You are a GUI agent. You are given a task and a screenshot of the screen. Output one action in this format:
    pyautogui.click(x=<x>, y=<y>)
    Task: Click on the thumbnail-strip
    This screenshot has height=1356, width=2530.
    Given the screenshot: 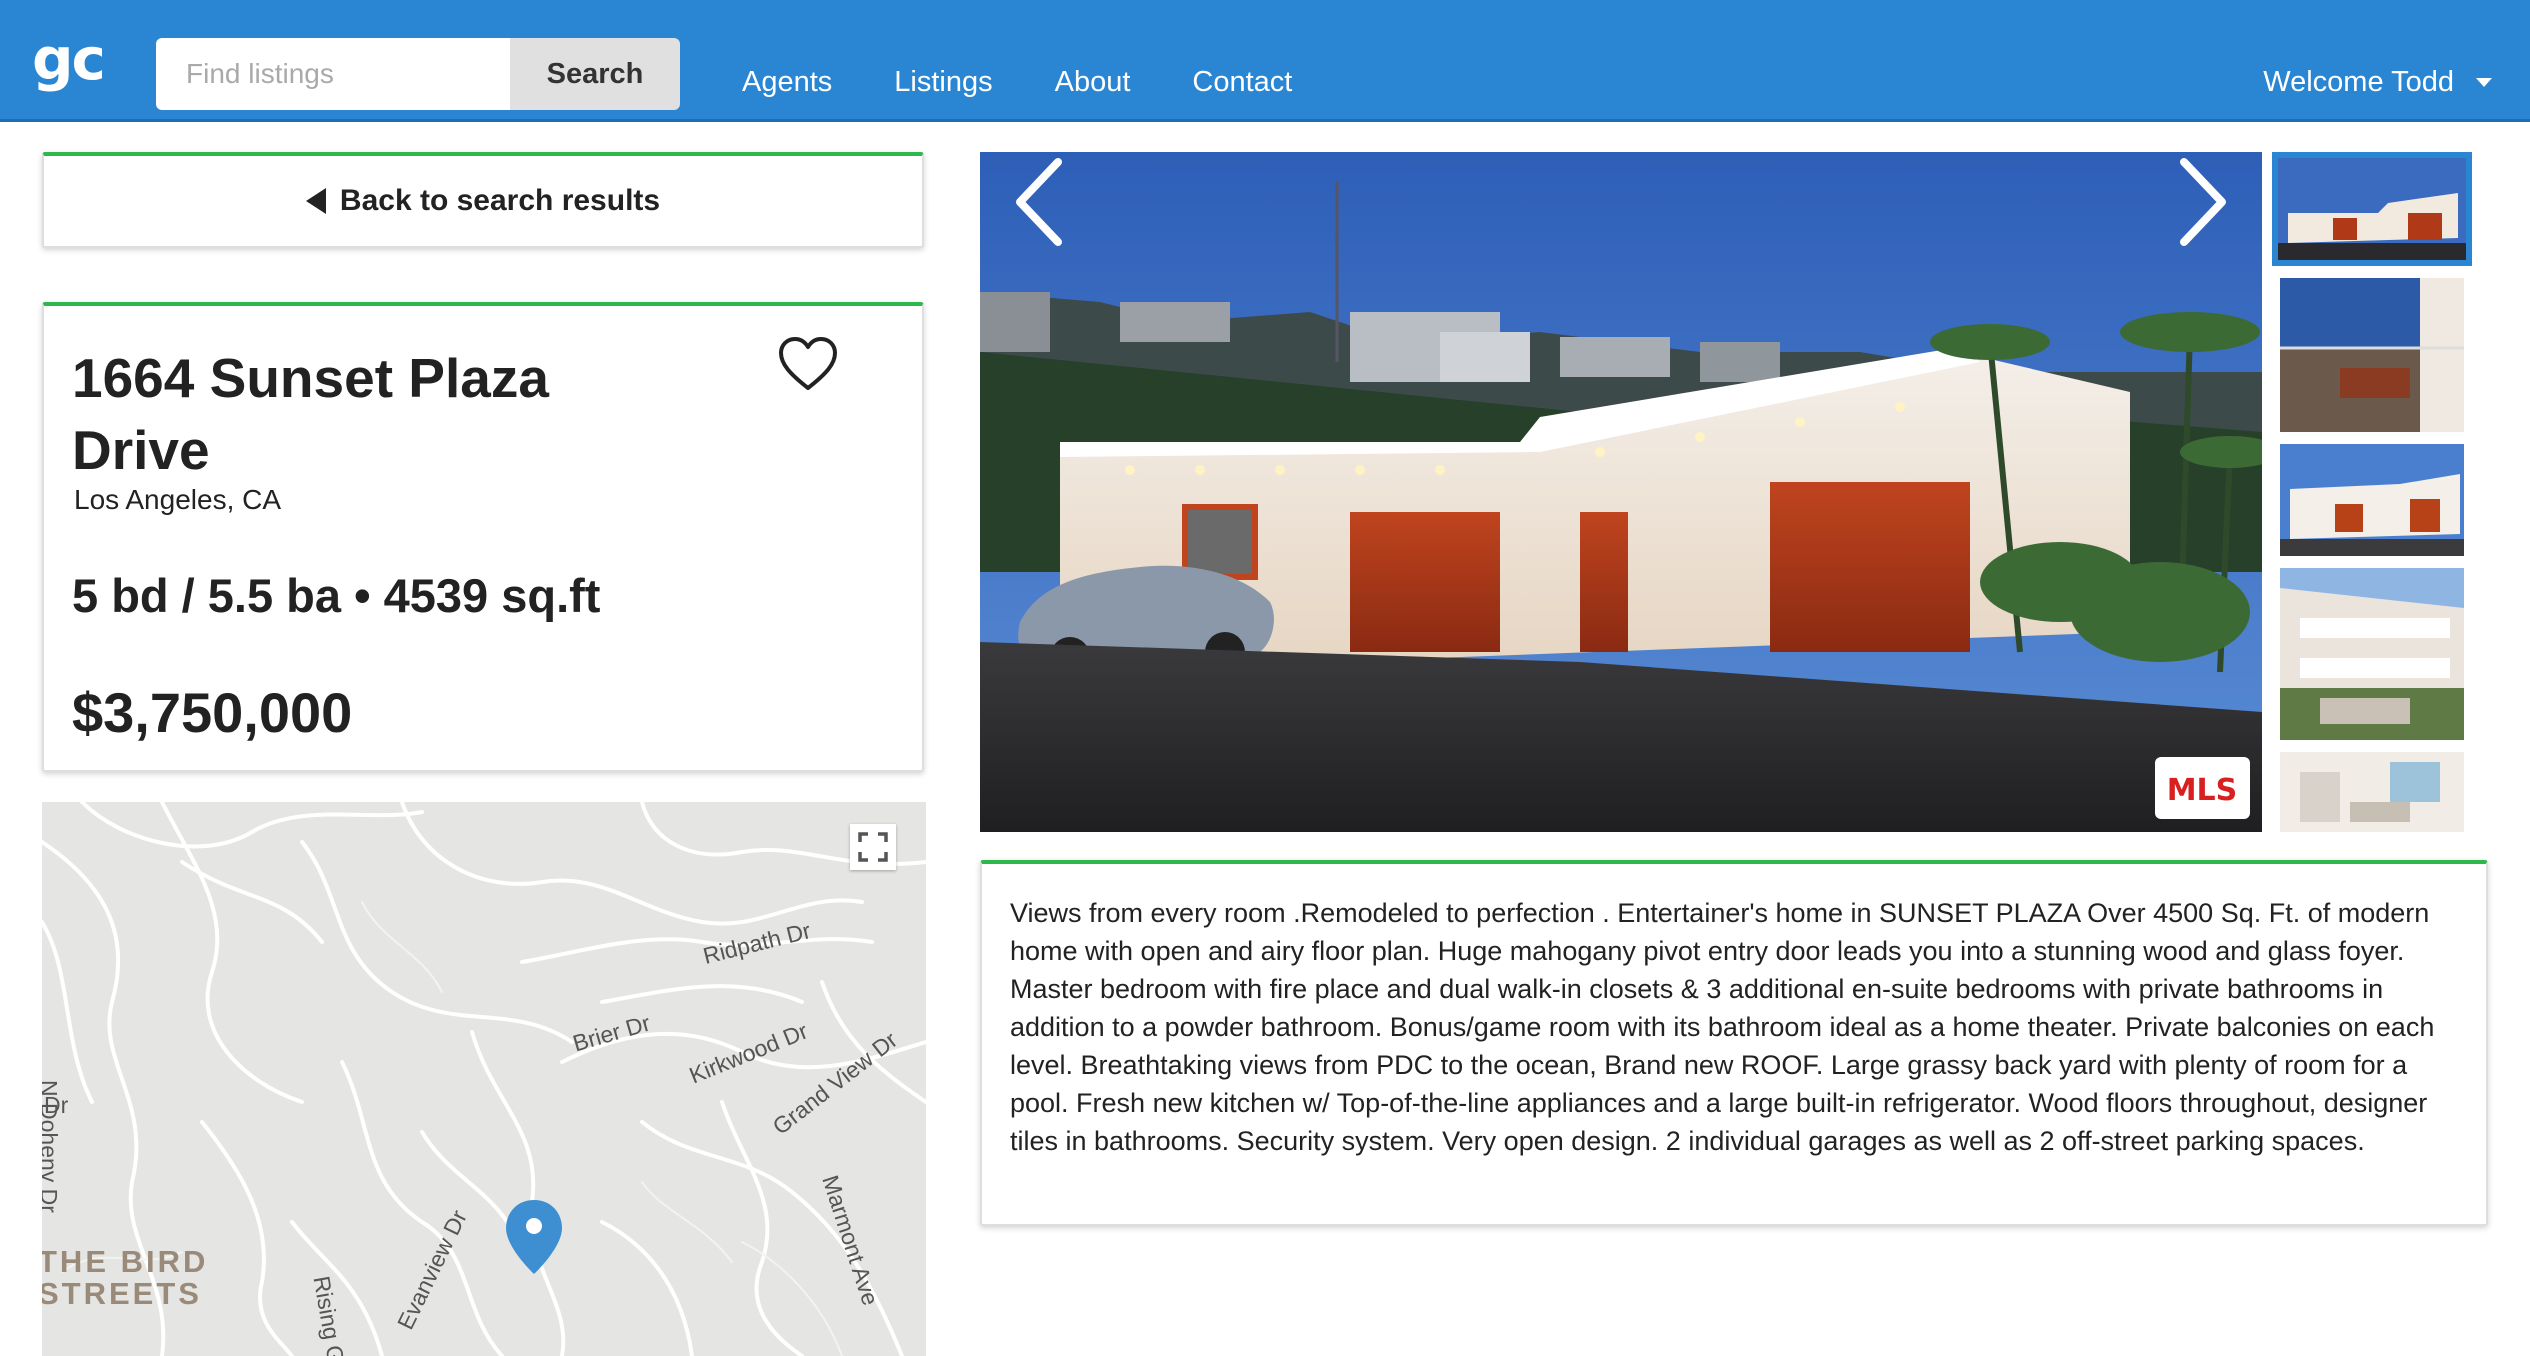 What is the action you would take?
    pyautogui.click(x=2372, y=492)
    